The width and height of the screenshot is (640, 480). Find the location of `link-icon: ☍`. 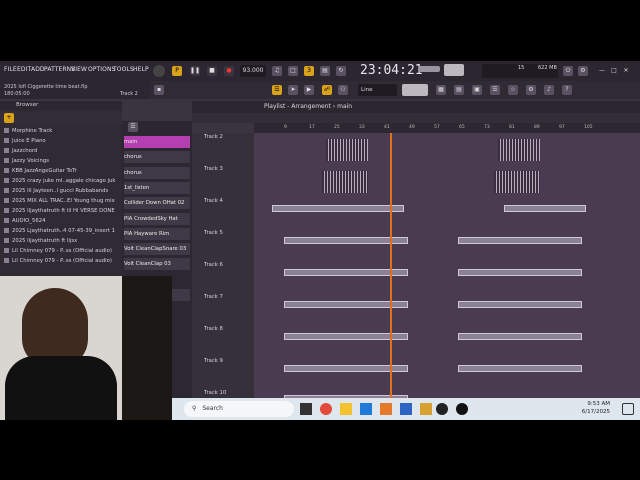

link-icon: ☍ is located at coordinates (327, 90).